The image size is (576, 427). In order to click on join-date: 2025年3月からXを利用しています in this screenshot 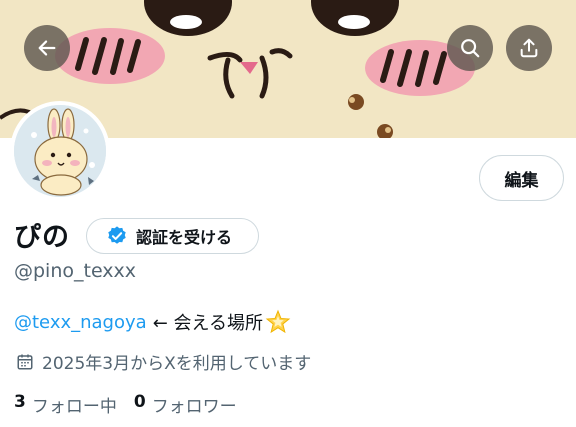, I will do `click(163, 361)`.